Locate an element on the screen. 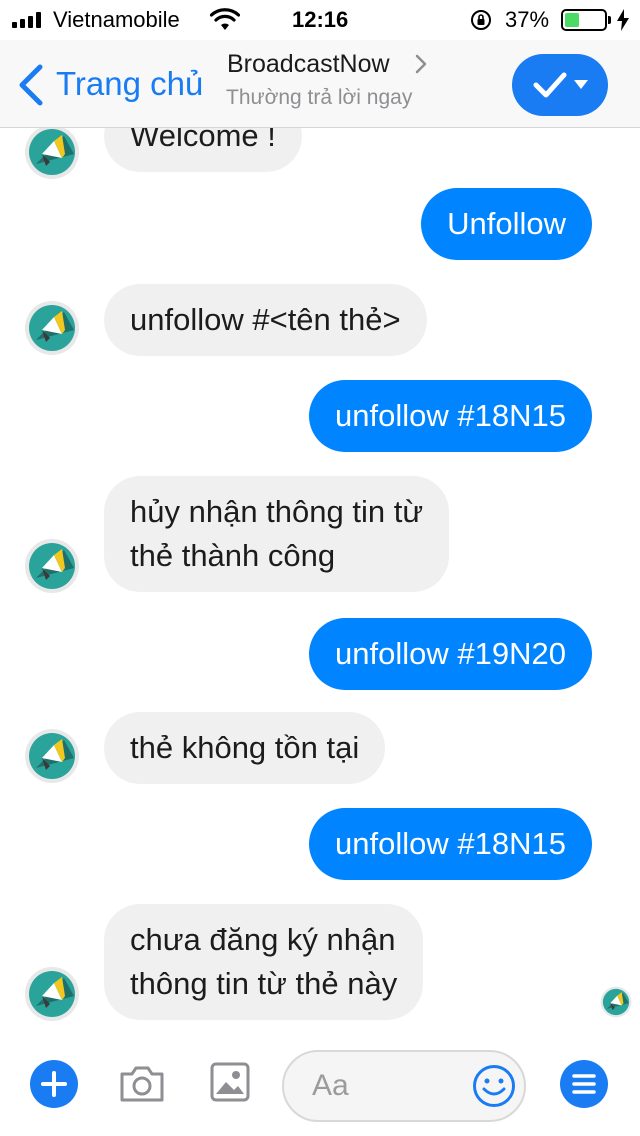  incoming-message: hủy nhận thông tin từ thẻ thành công is located at coordinates (277, 534).